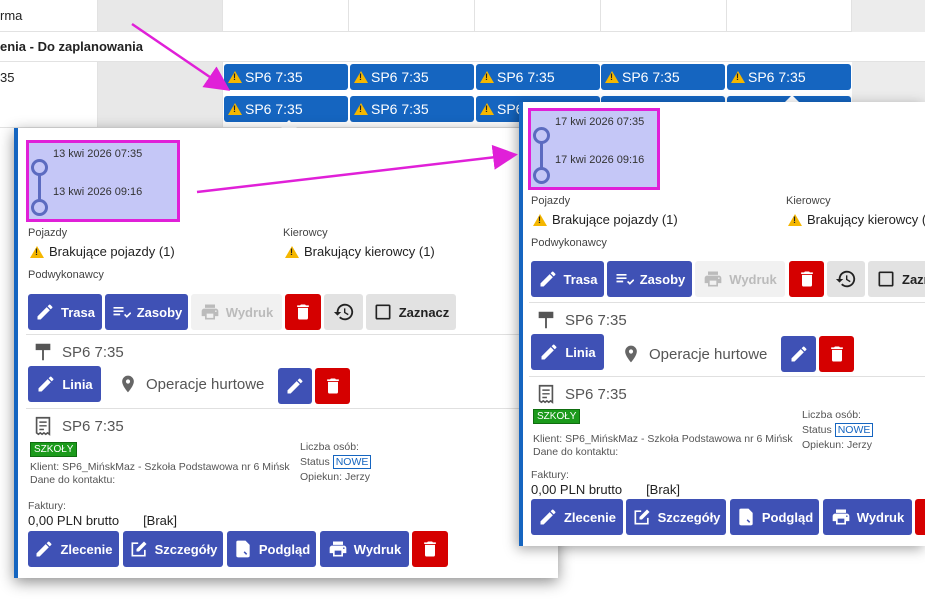 Image resolution: width=925 pixels, height=600 pixels. Describe the element at coordinates (72, 46) in the screenshot. I see `section-label: enia - Do zaplanowania` at that location.